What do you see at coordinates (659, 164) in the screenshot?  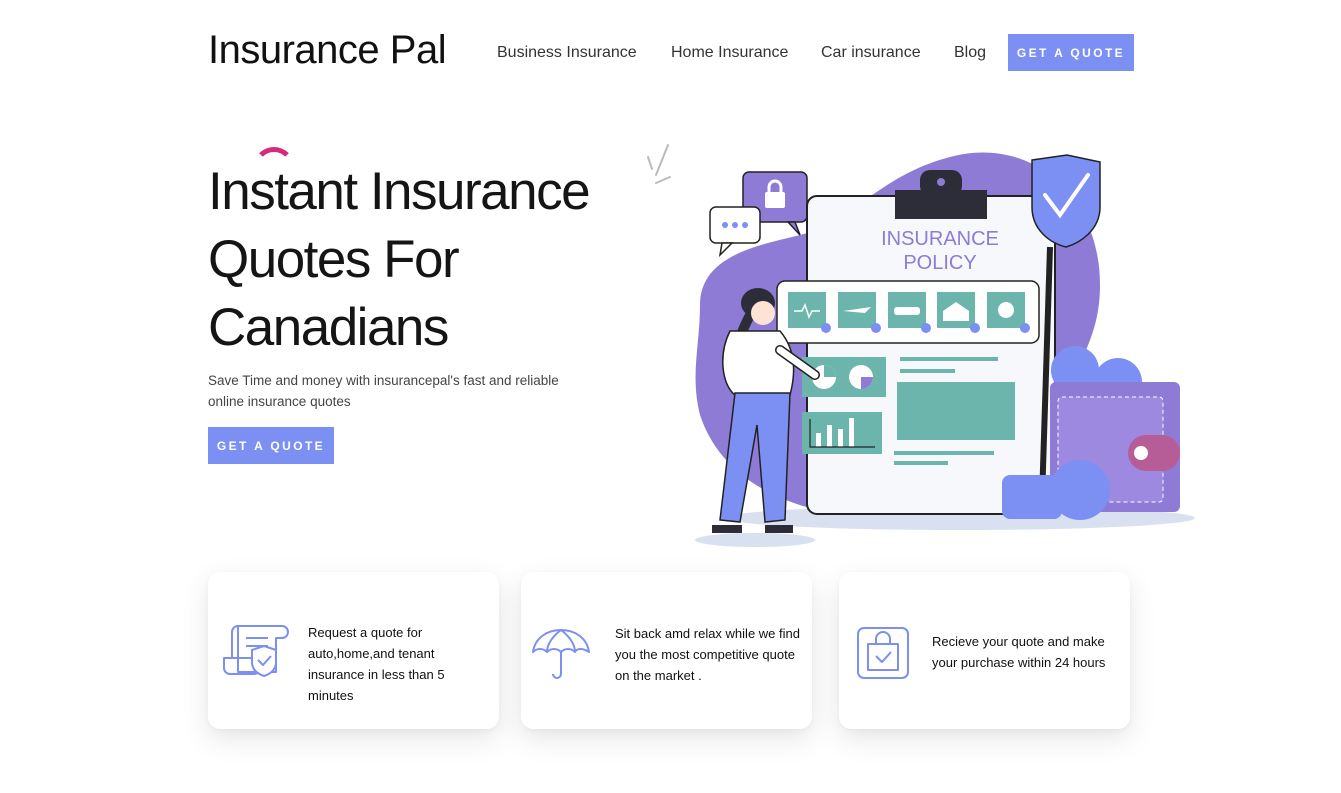 I see `sparkle-lines-icon` at bounding box center [659, 164].